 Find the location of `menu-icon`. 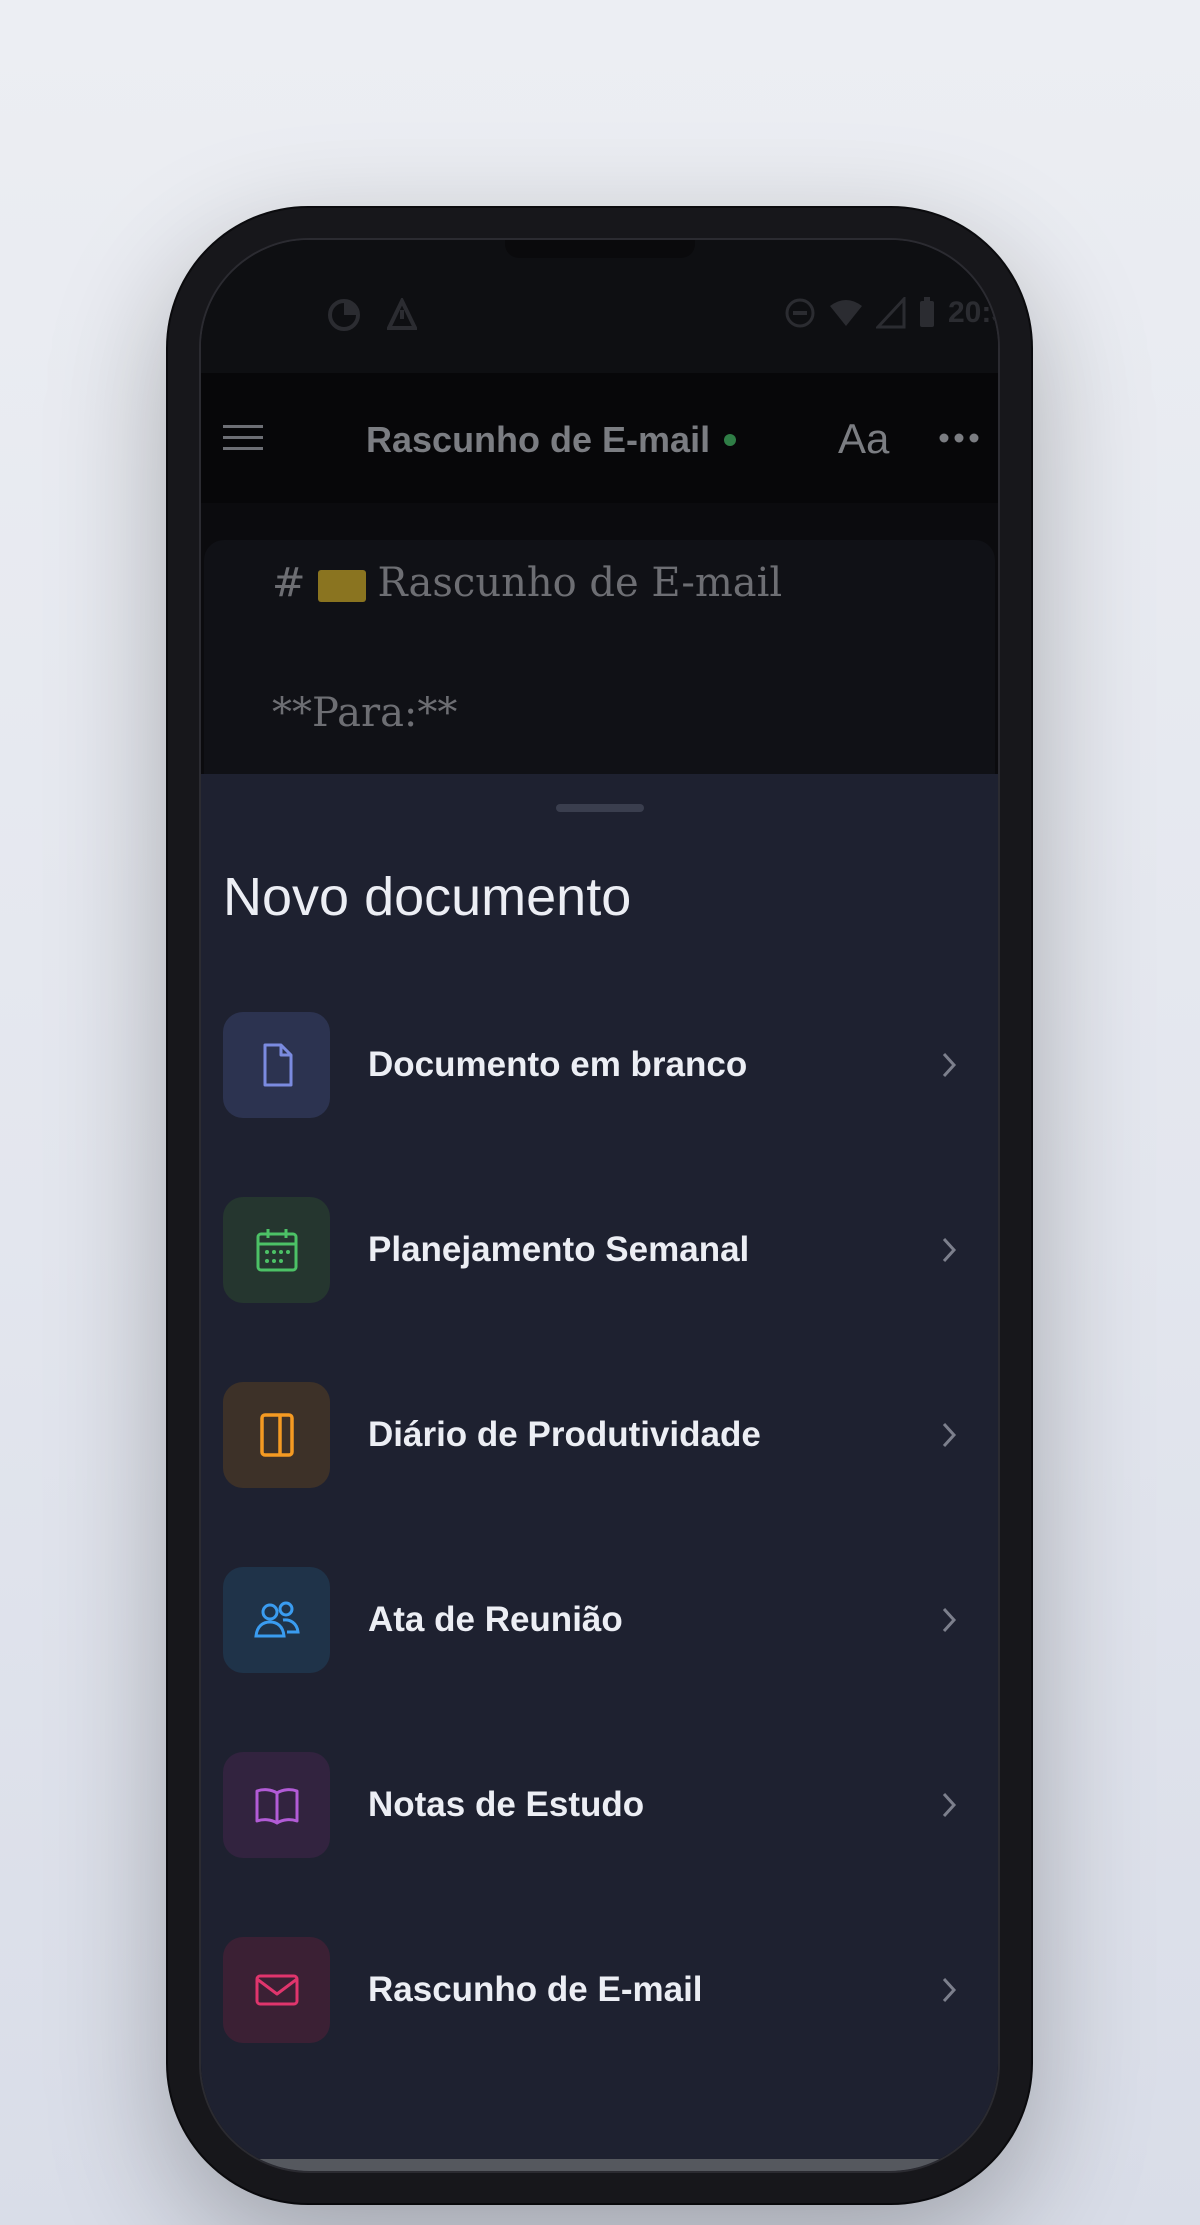

menu-icon is located at coordinates (243, 438).